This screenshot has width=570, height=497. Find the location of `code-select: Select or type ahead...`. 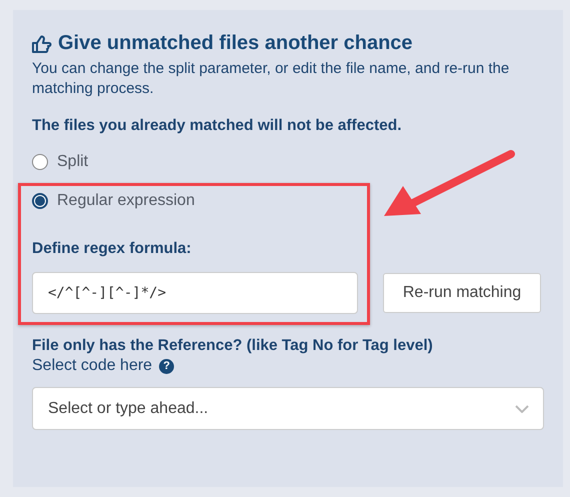

code-select: Select or type ahead... is located at coordinates (288, 408).